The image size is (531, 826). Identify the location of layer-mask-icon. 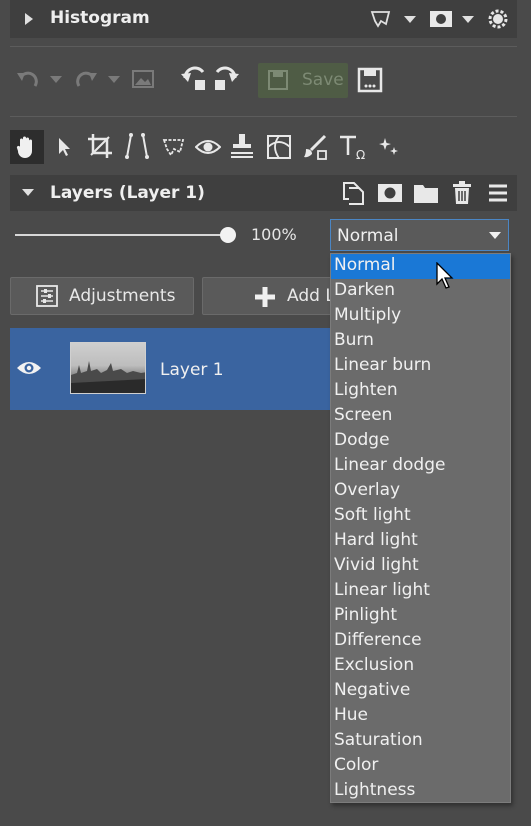
(390, 193).